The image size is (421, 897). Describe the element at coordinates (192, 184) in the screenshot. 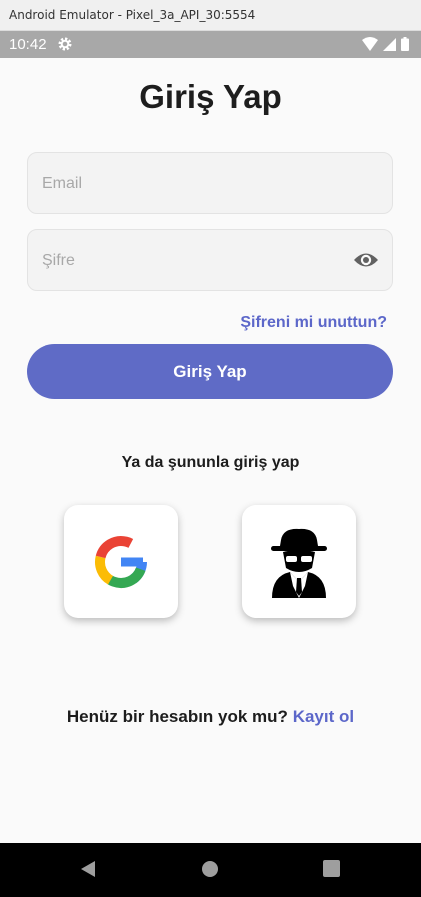

I see `email-field` at that location.